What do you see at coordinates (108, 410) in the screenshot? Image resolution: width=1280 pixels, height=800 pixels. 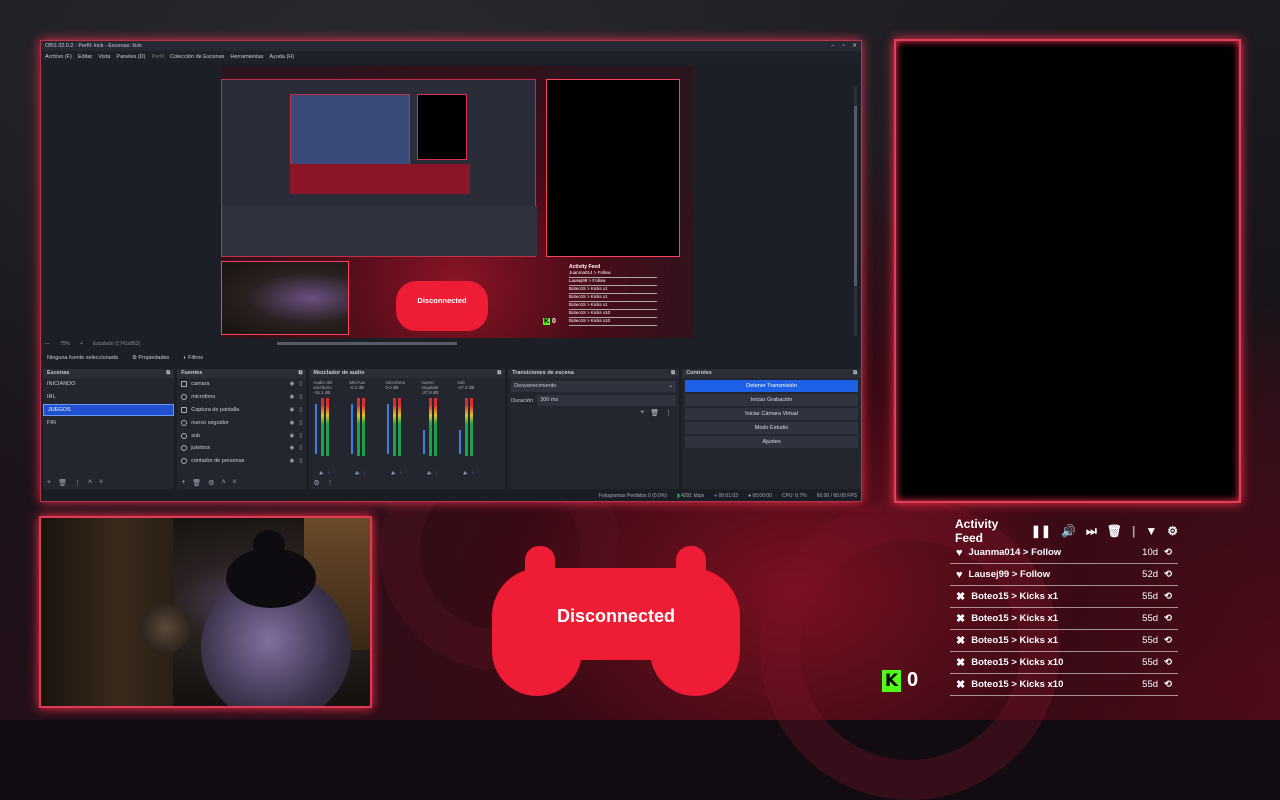 I see `scene-item-juegos: JUEGOS` at bounding box center [108, 410].